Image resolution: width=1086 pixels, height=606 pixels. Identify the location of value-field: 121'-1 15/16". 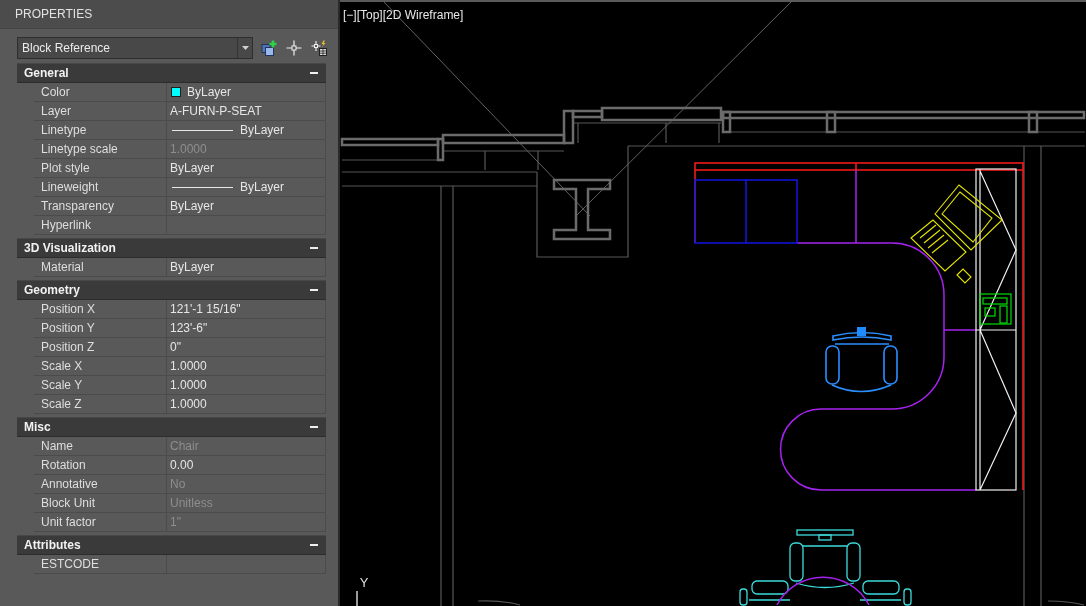
(246, 309).